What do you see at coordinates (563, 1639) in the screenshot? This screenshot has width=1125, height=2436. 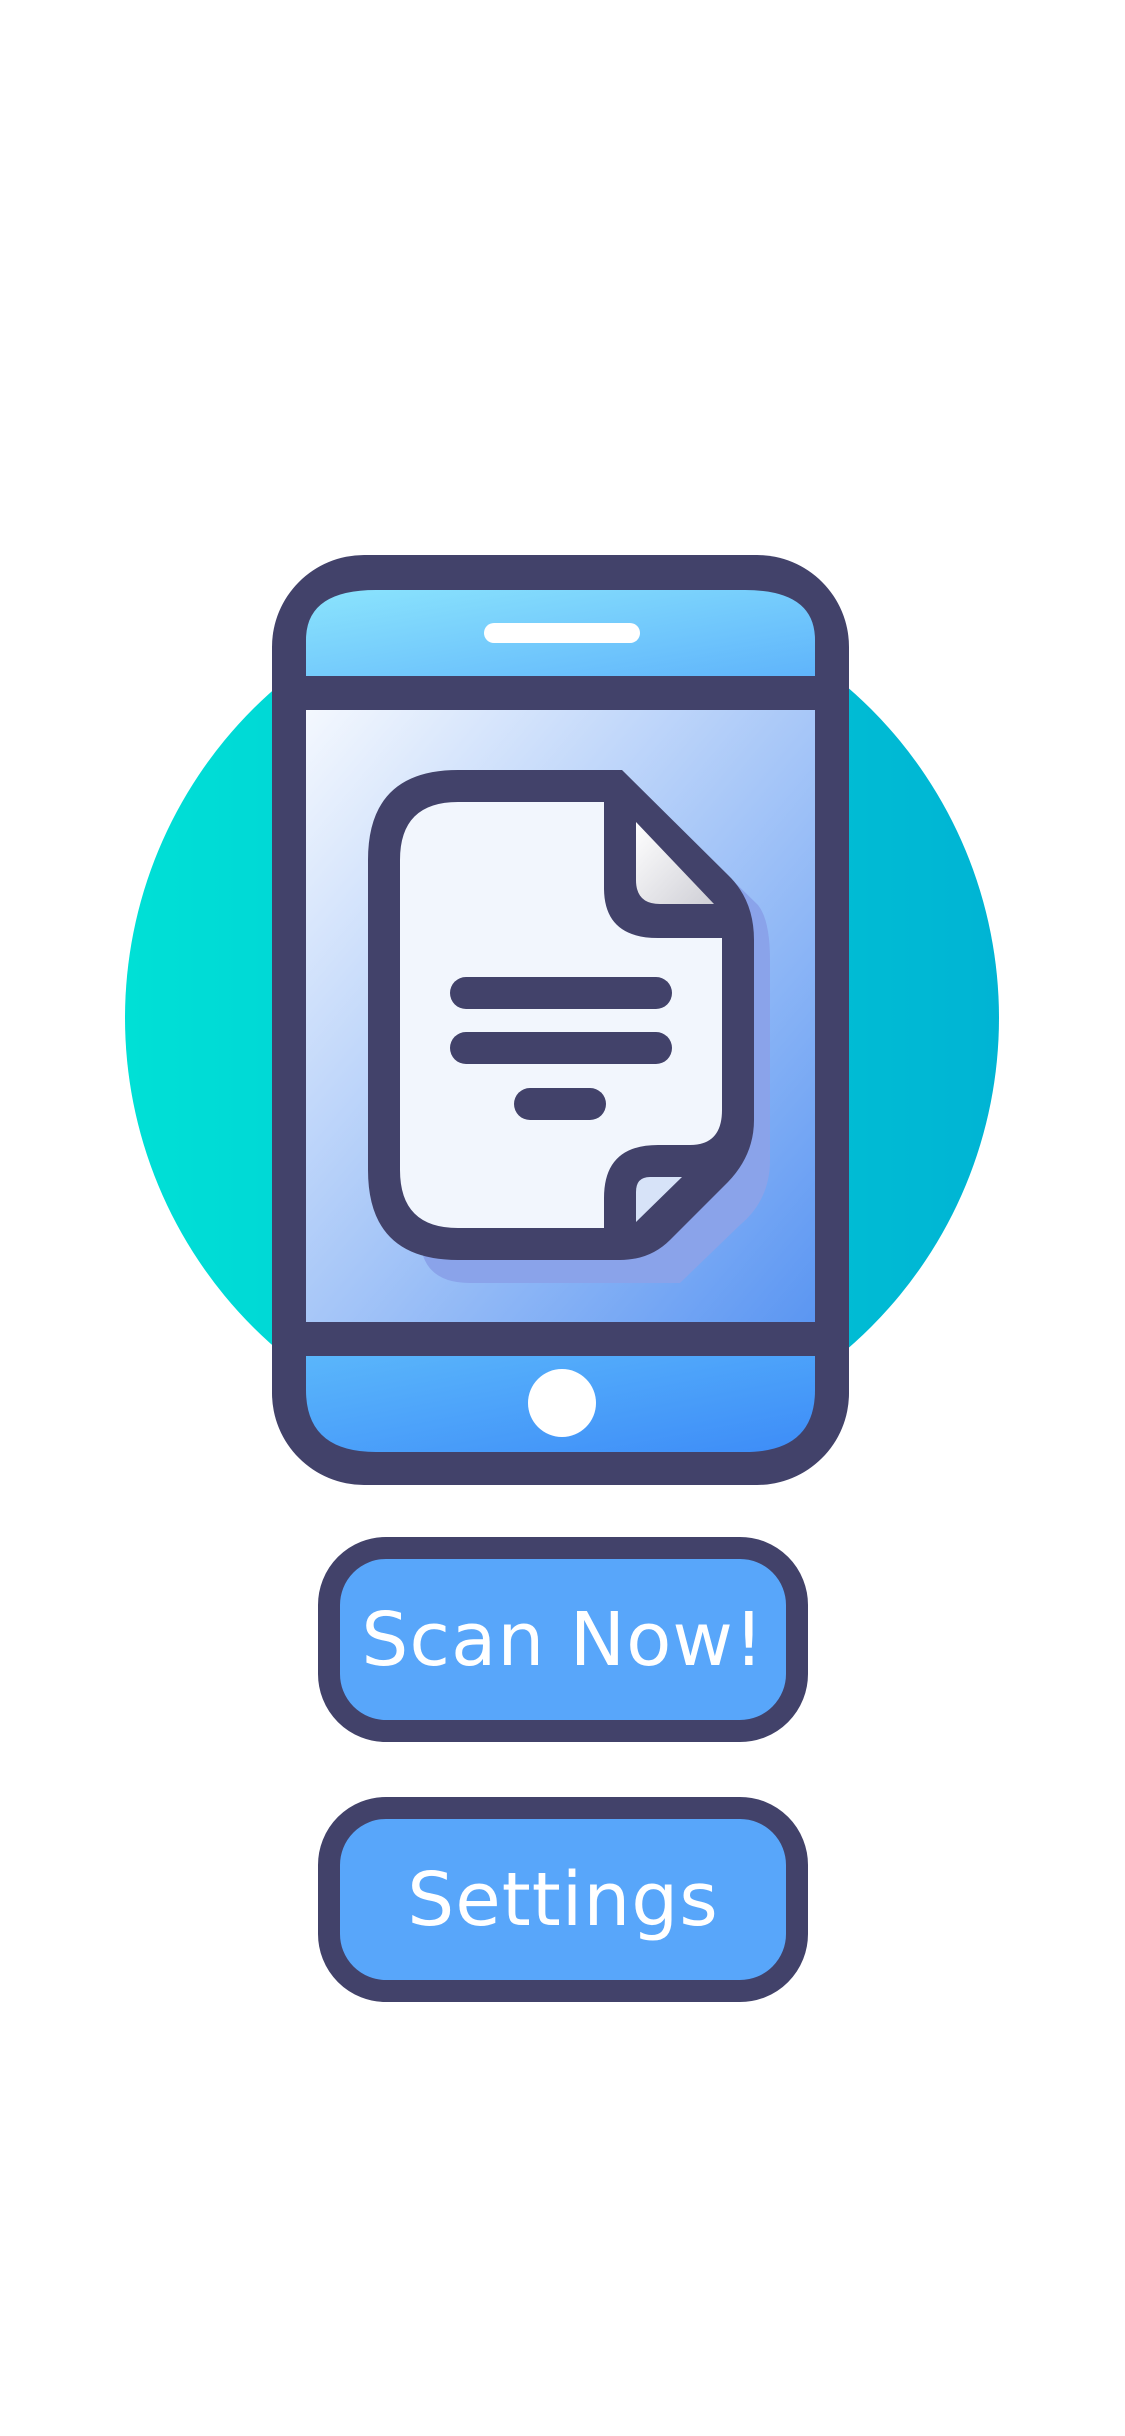 I see `scan-now-button: Scan Now!` at bounding box center [563, 1639].